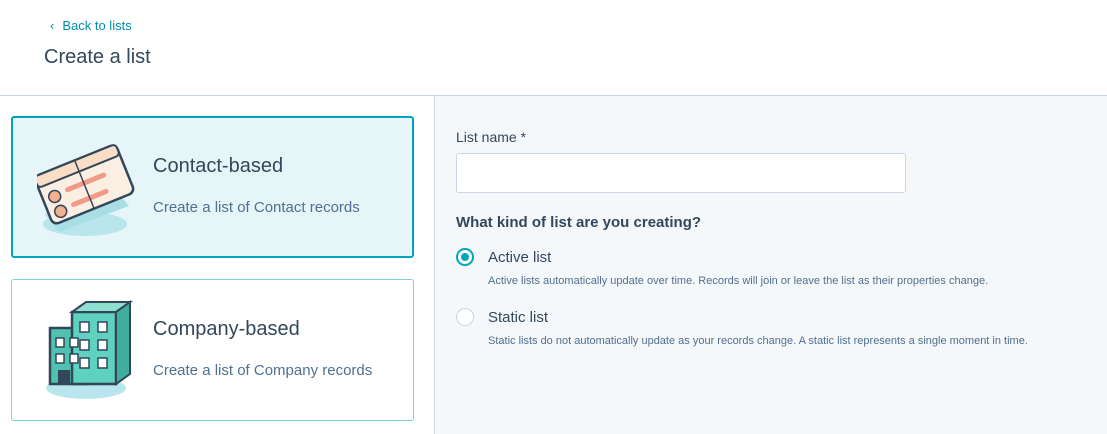 The image size is (1107, 434). I want to click on card-description: Create a list of Company records, so click(263, 370).